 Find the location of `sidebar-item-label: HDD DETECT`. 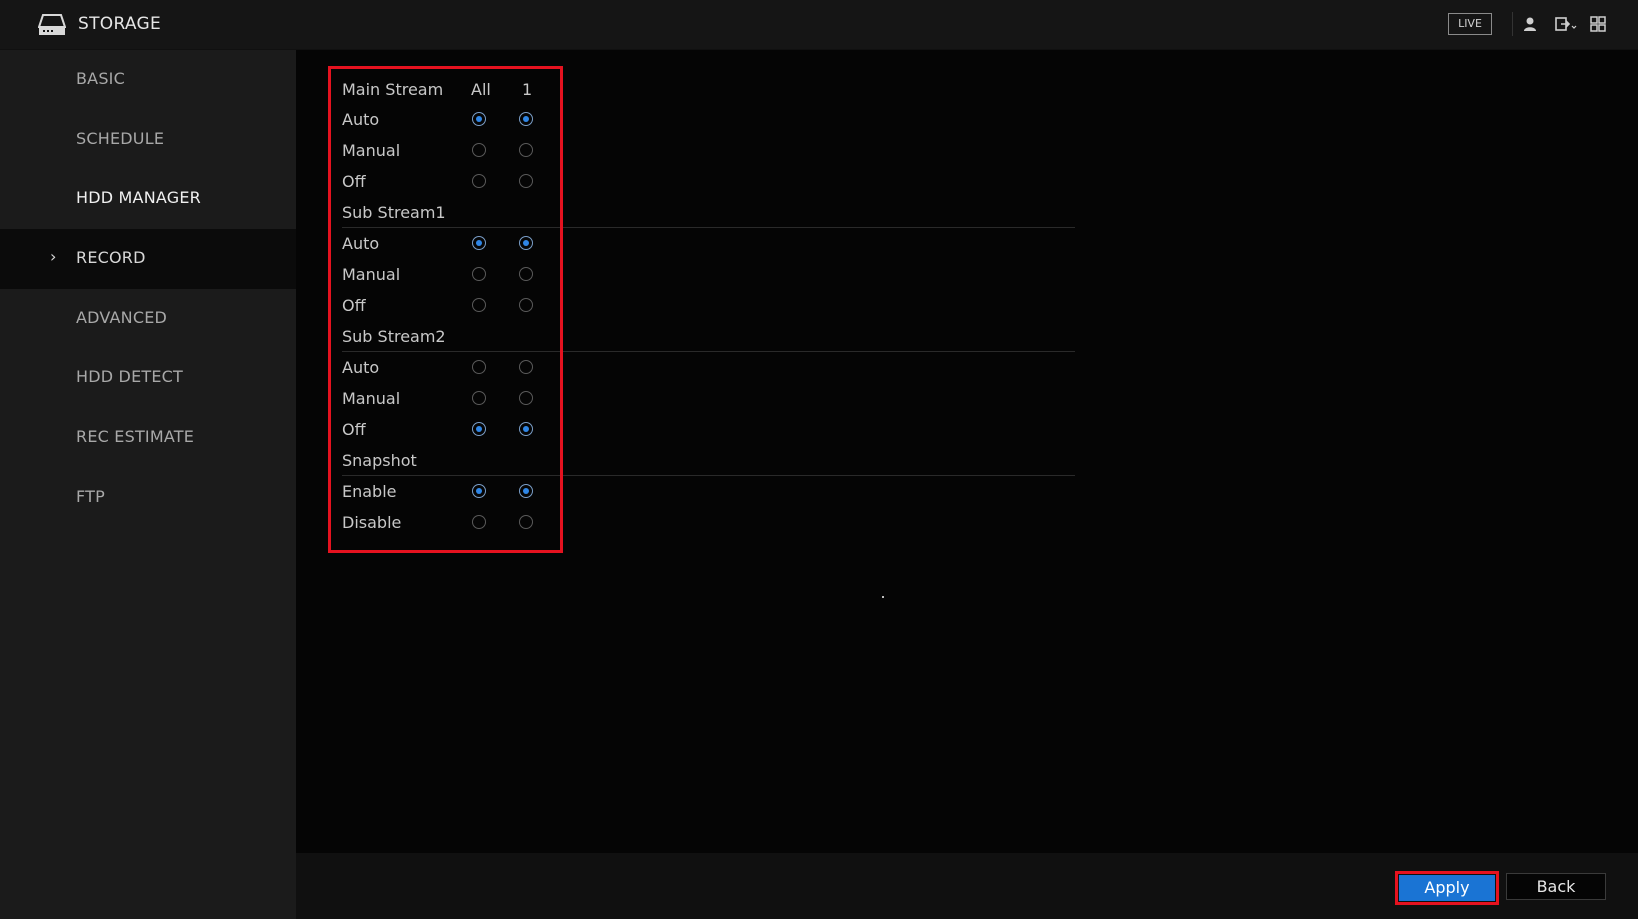

sidebar-item-label: HDD DETECT is located at coordinates (130, 376).